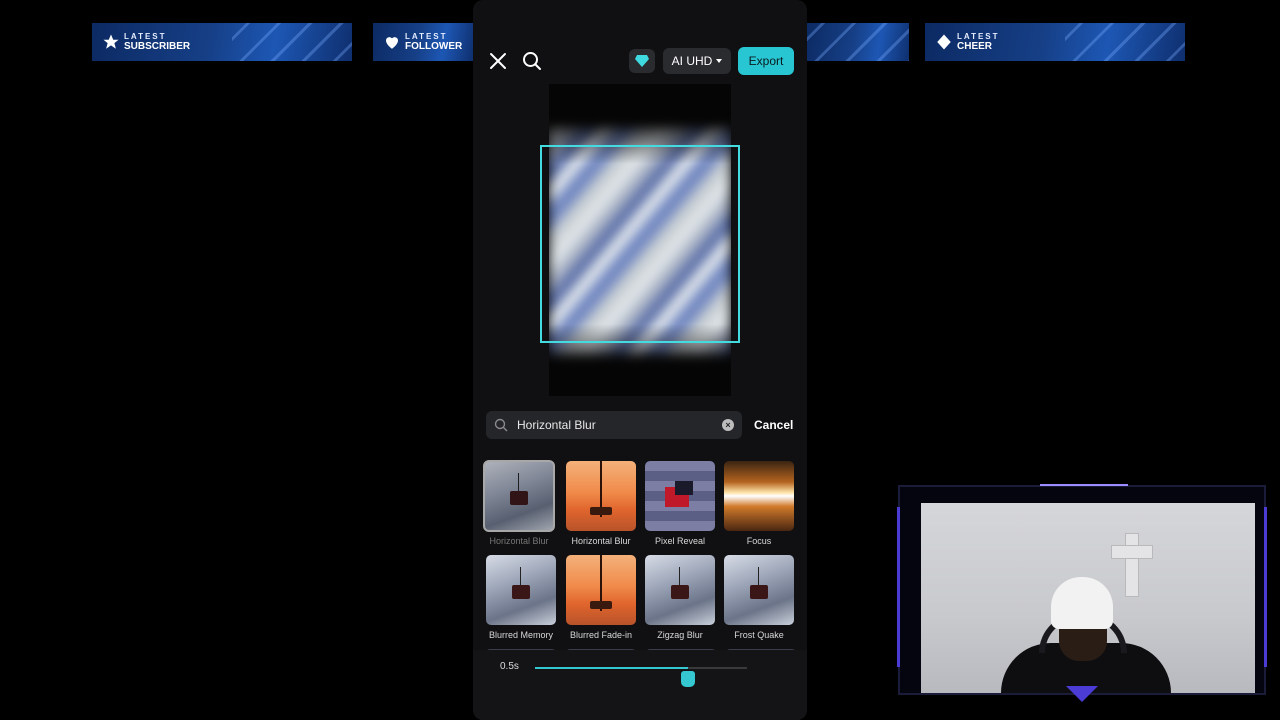 Image resolution: width=1280 pixels, height=720 pixels. Describe the element at coordinates (1055, 42) in the screenshot. I see `latest-cheer-banner: LATEST CHEER` at that location.